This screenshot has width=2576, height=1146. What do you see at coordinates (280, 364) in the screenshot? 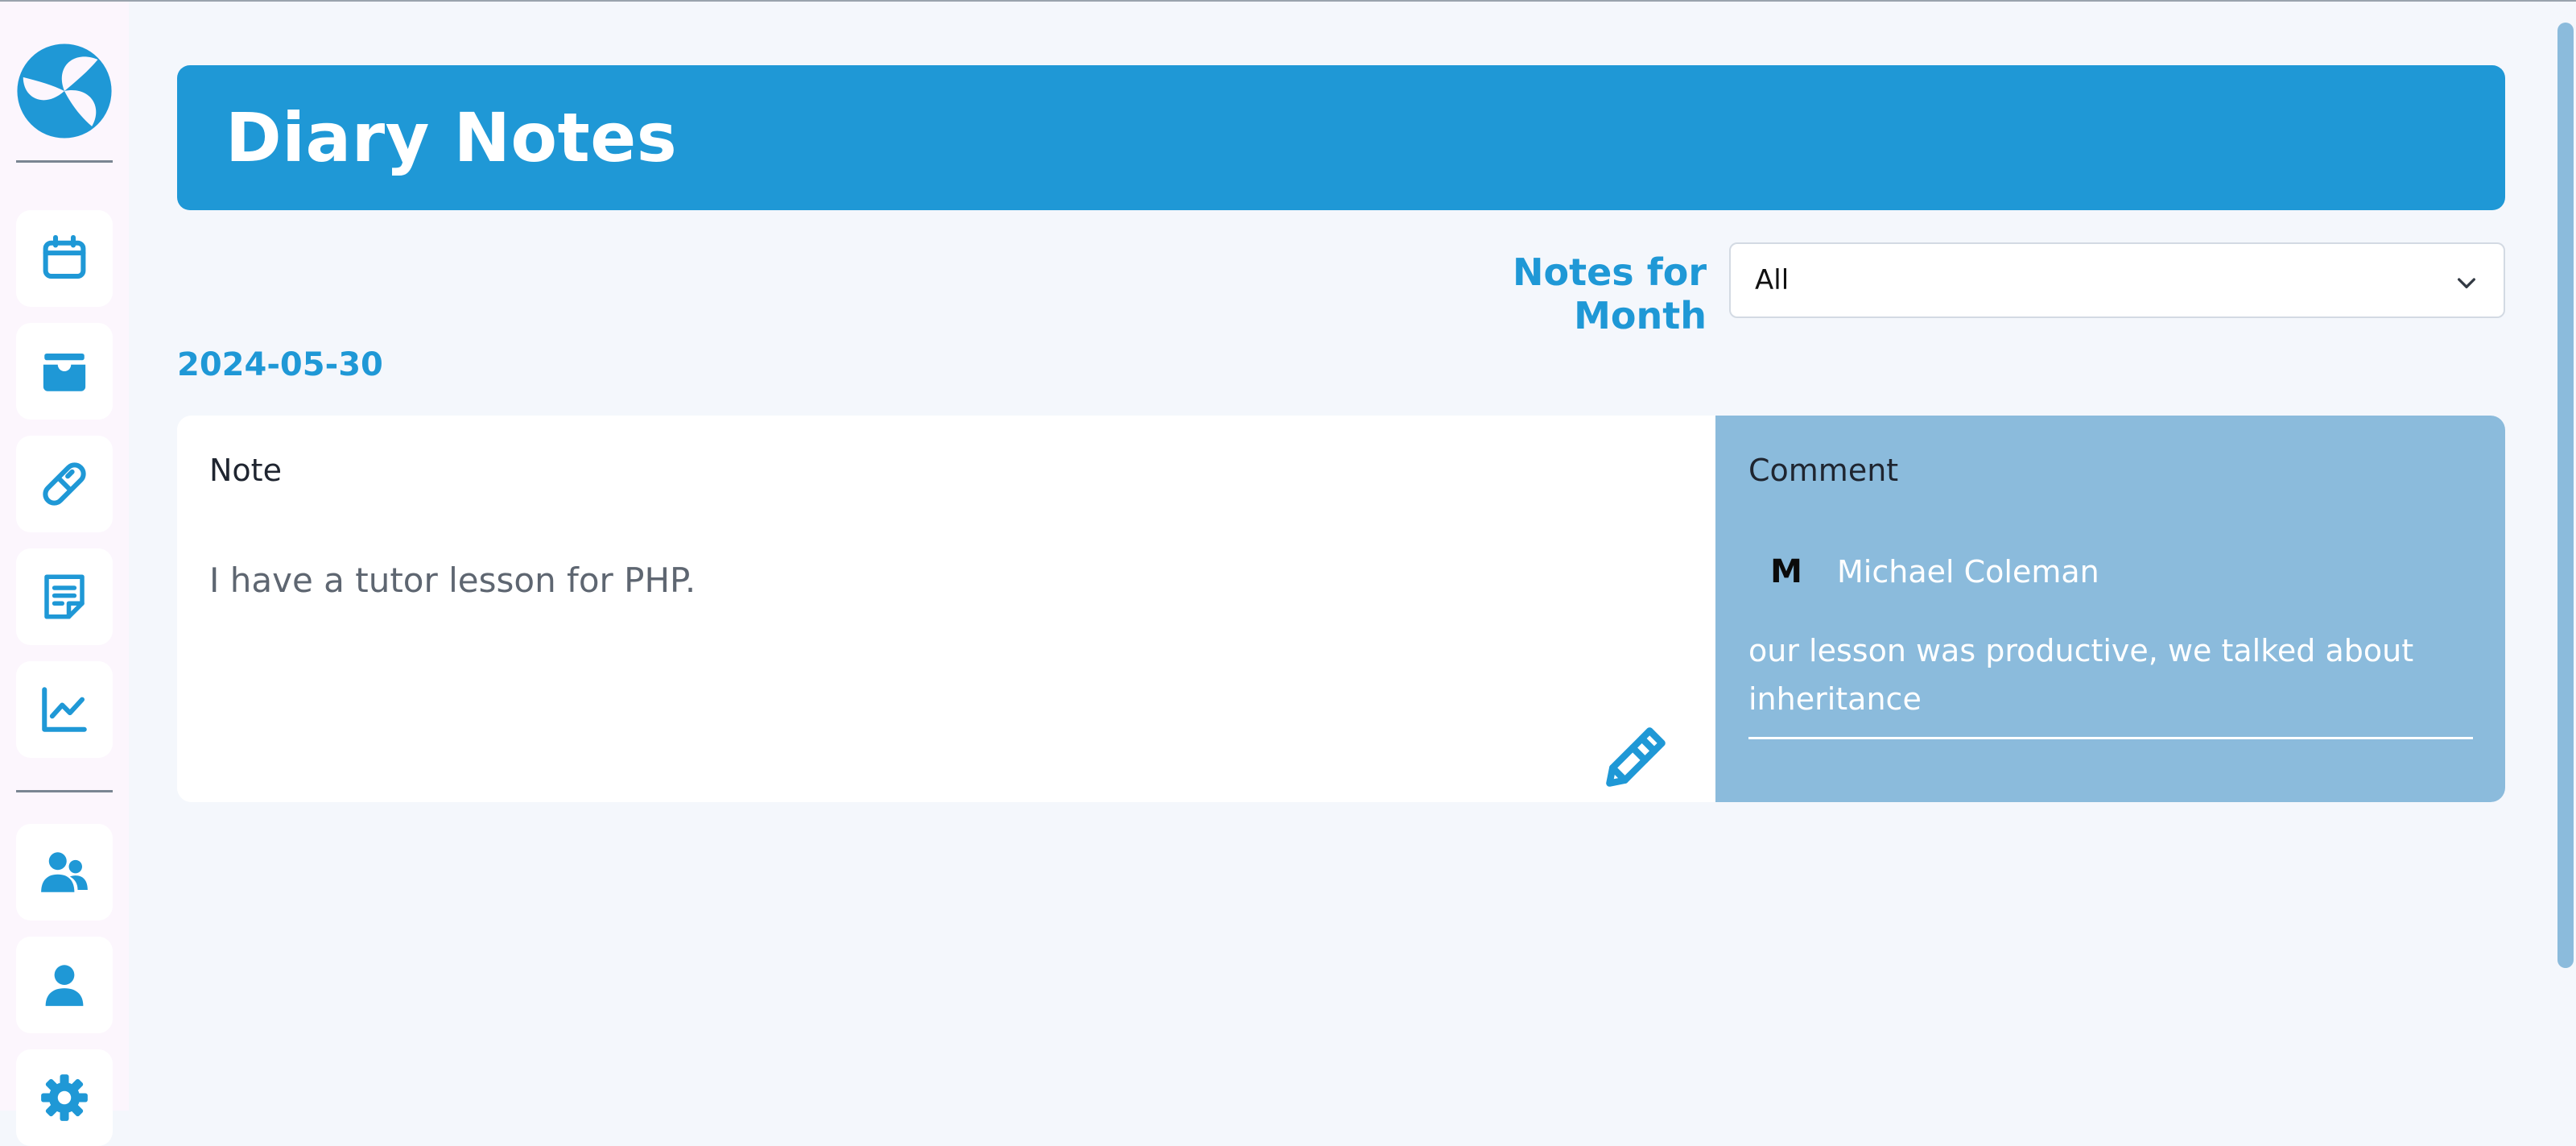
I see `entry-date: 2024-05-30` at bounding box center [280, 364].